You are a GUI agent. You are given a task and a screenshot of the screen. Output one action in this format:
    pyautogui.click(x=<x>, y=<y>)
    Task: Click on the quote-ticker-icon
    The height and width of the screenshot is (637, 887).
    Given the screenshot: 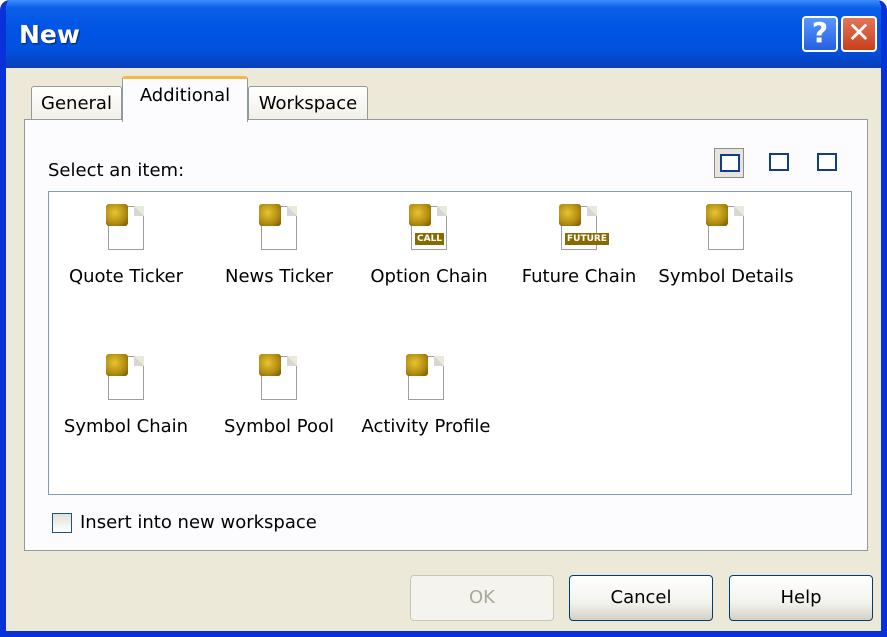 What is the action you would take?
    pyautogui.click(x=125, y=227)
    